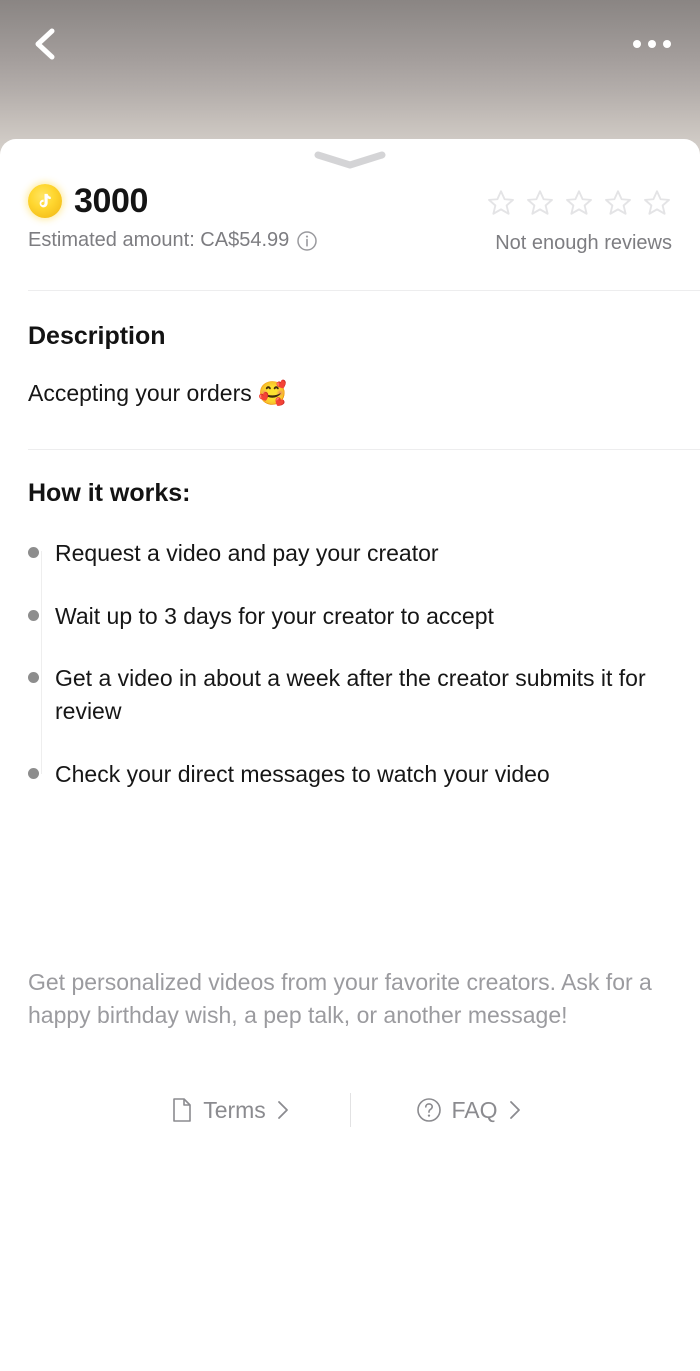 The height and width of the screenshot is (1371, 700). Describe the element at coordinates (247, 553) in the screenshot. I see `step-text: Request a video and pay your creator` at that location.